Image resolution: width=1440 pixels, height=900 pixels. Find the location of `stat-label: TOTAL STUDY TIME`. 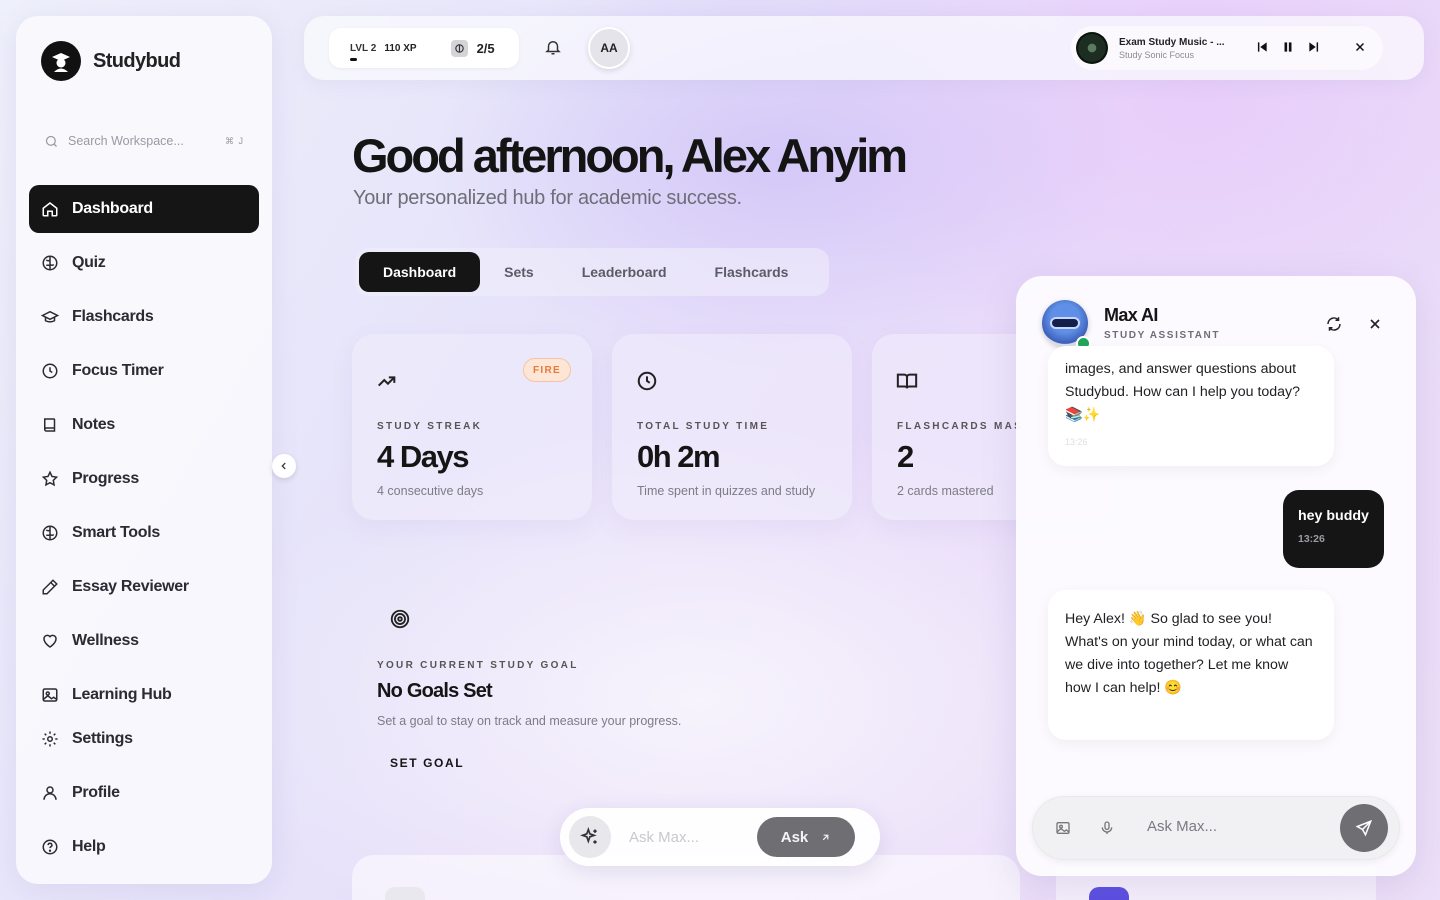

stat-label: TOTAL STUDY TIME is located at coordinates (703, 426).